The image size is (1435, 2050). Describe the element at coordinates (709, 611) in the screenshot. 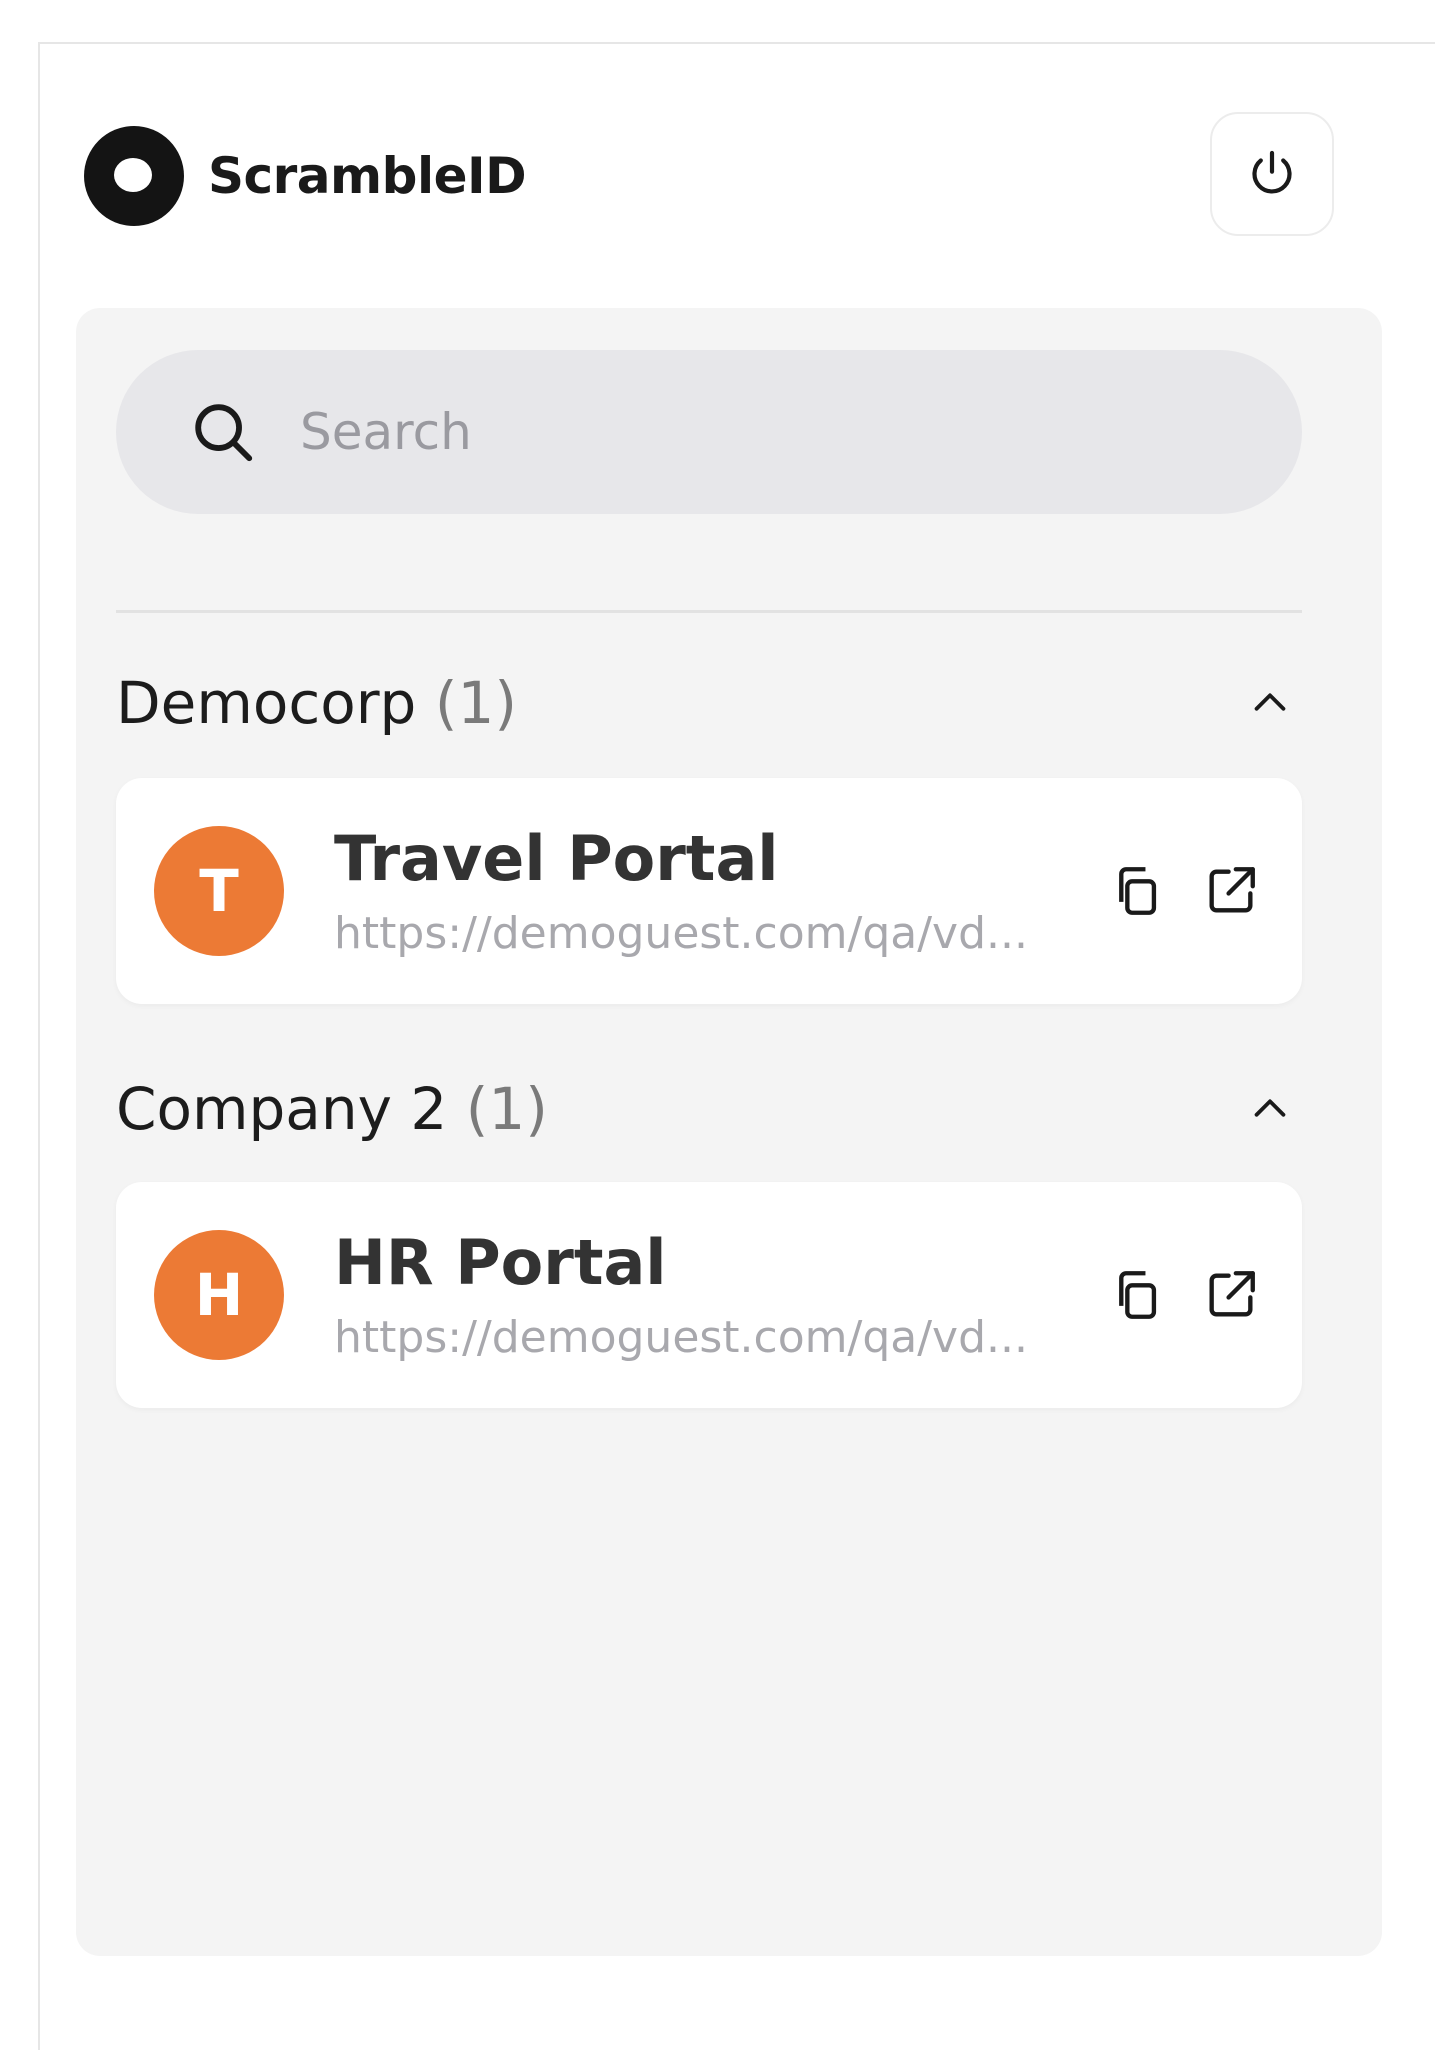

I see `divider` at that location.